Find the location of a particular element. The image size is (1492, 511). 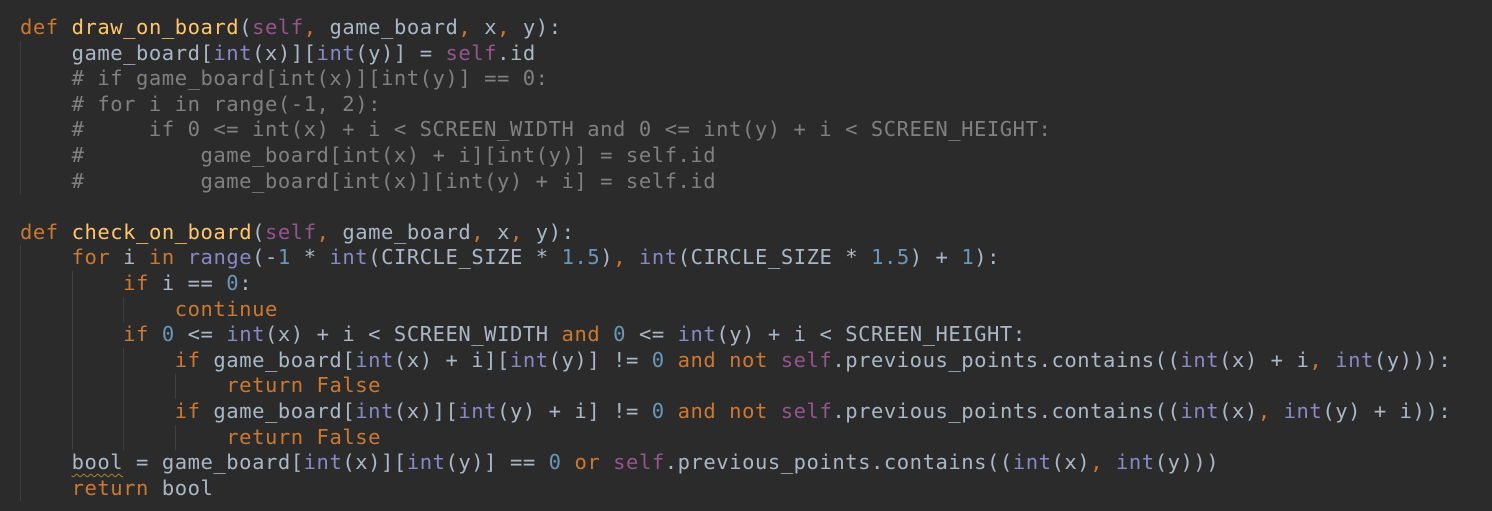

code-token-fn: check_on_board is located at coordinates (162, 231).